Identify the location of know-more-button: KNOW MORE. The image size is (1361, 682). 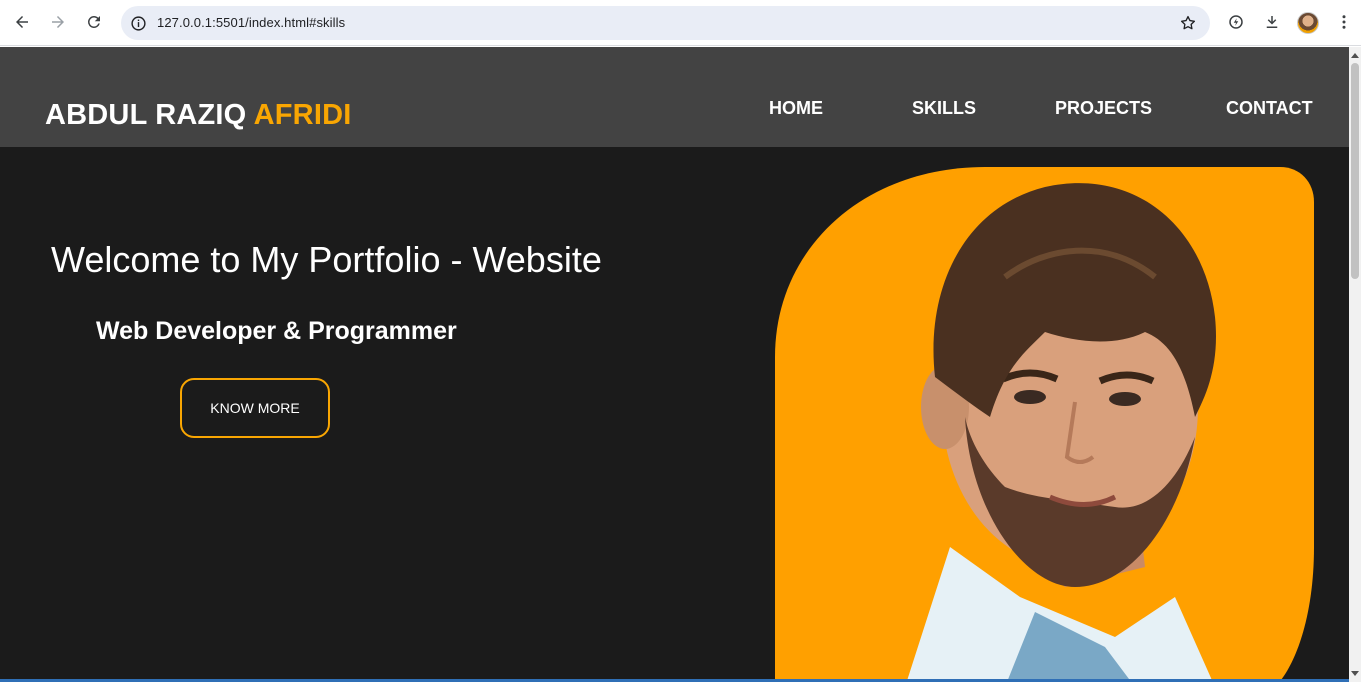
(255, 408).